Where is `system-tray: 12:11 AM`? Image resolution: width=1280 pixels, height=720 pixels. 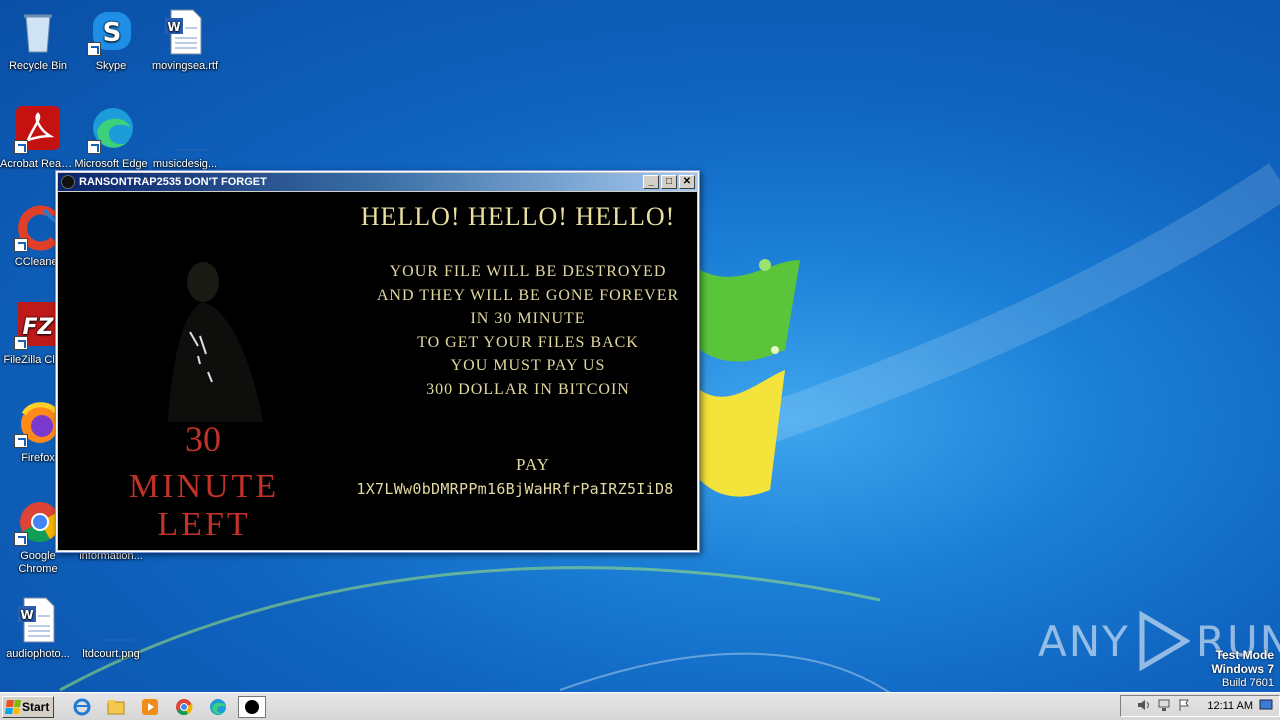 system-tray: 12:11 AM is located at coordinates (1200, 706).